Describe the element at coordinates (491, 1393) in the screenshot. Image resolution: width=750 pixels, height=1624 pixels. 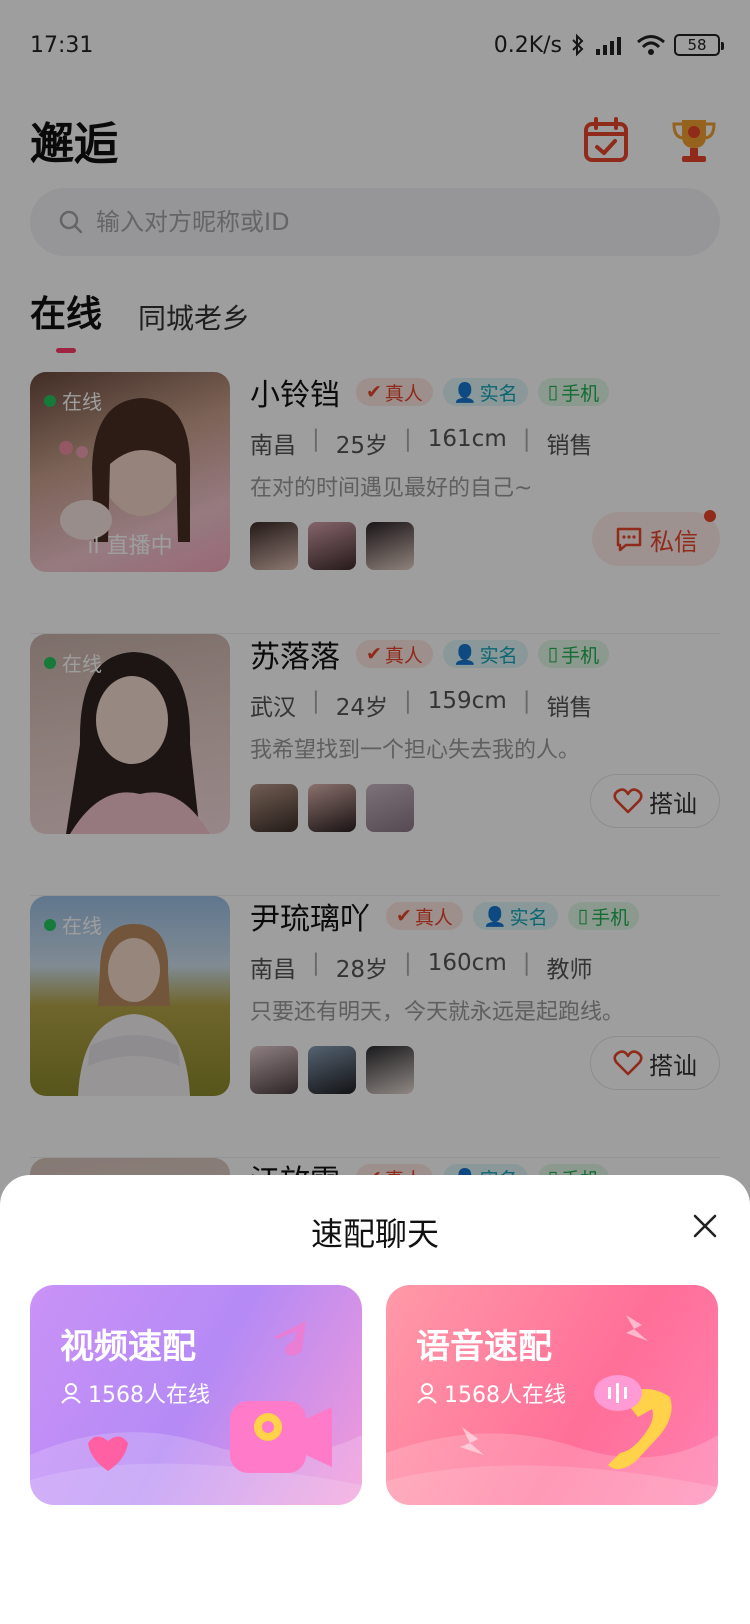
I see `voice-online-count: 1568人在线` at that location.